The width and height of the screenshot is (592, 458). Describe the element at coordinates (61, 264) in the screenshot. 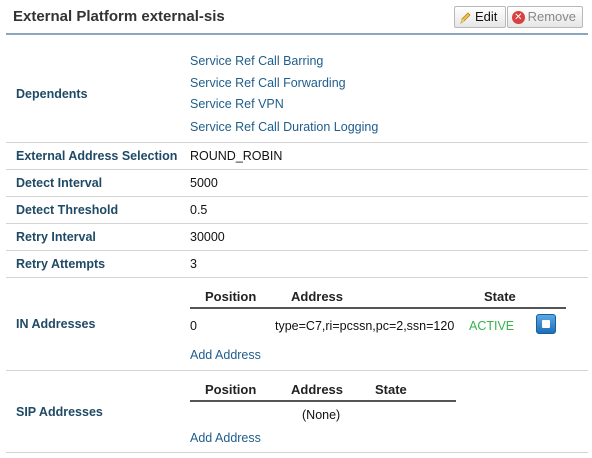

I see `retry-attempts-label: Retry Attempts` at that location.